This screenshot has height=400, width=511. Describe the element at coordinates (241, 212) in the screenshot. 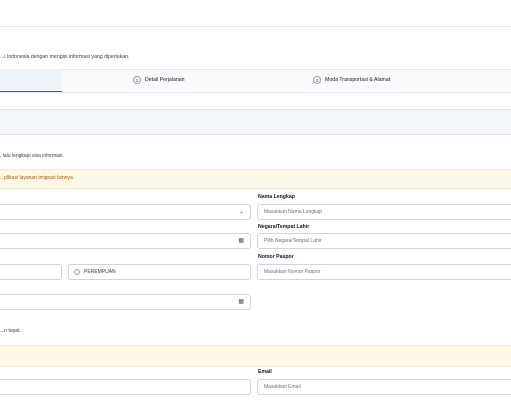

I see `chevron-down-icon: ⌄` at that location.